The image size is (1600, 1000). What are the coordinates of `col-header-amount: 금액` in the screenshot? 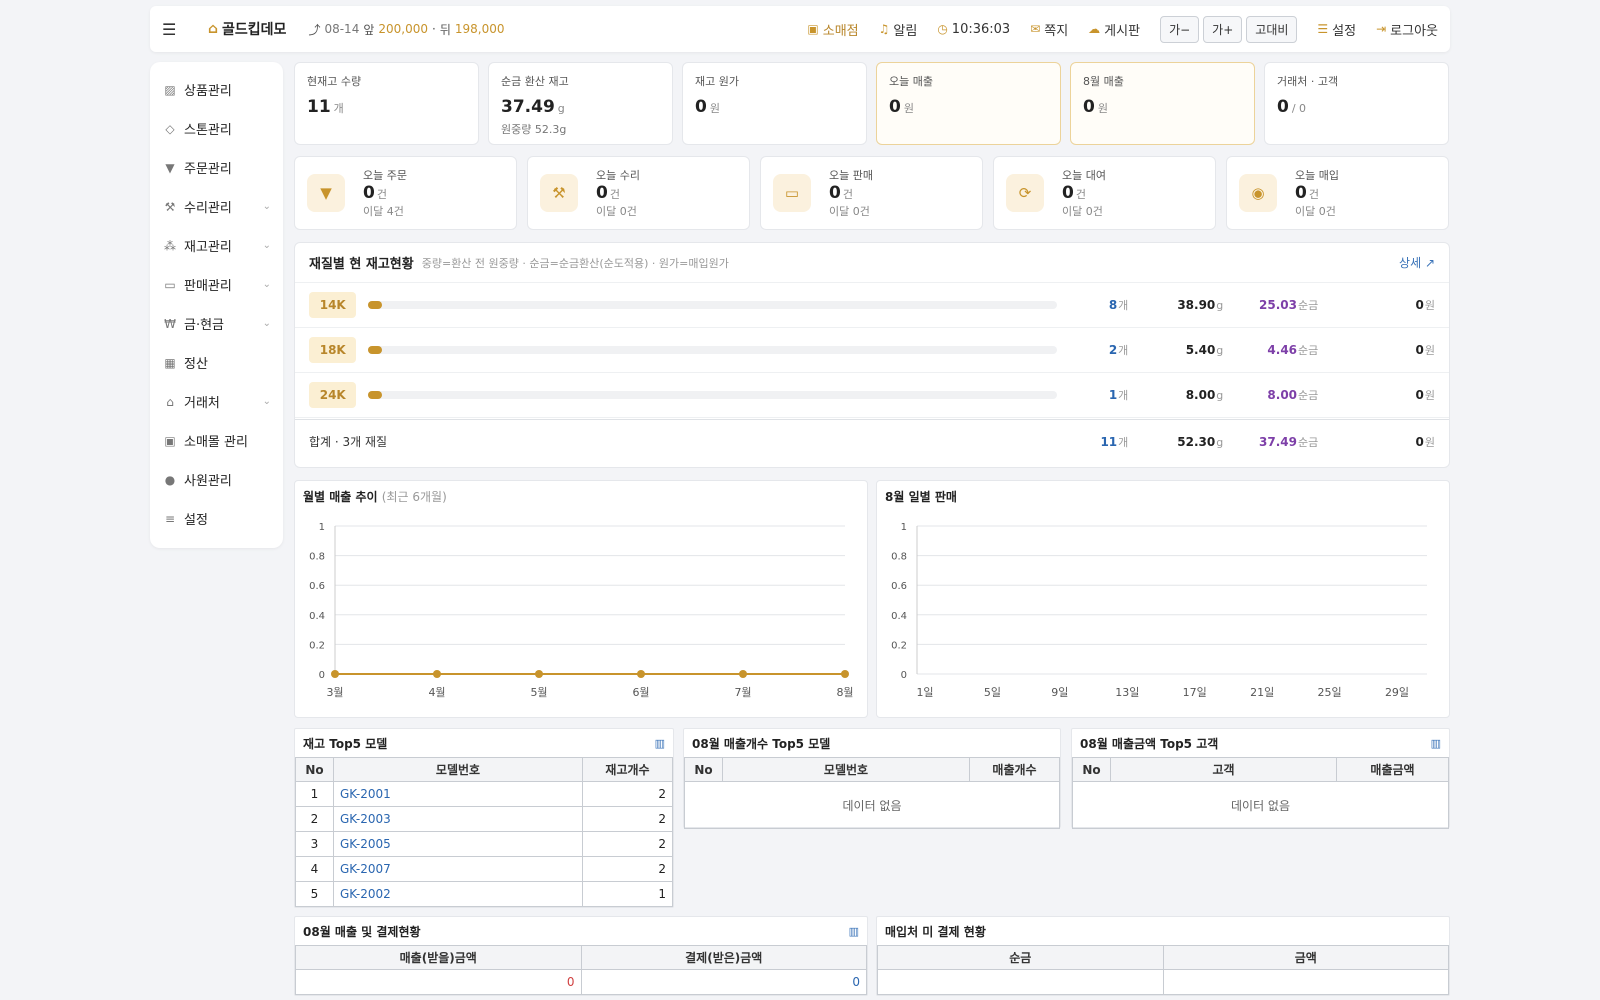 It's located at (1305, 957).